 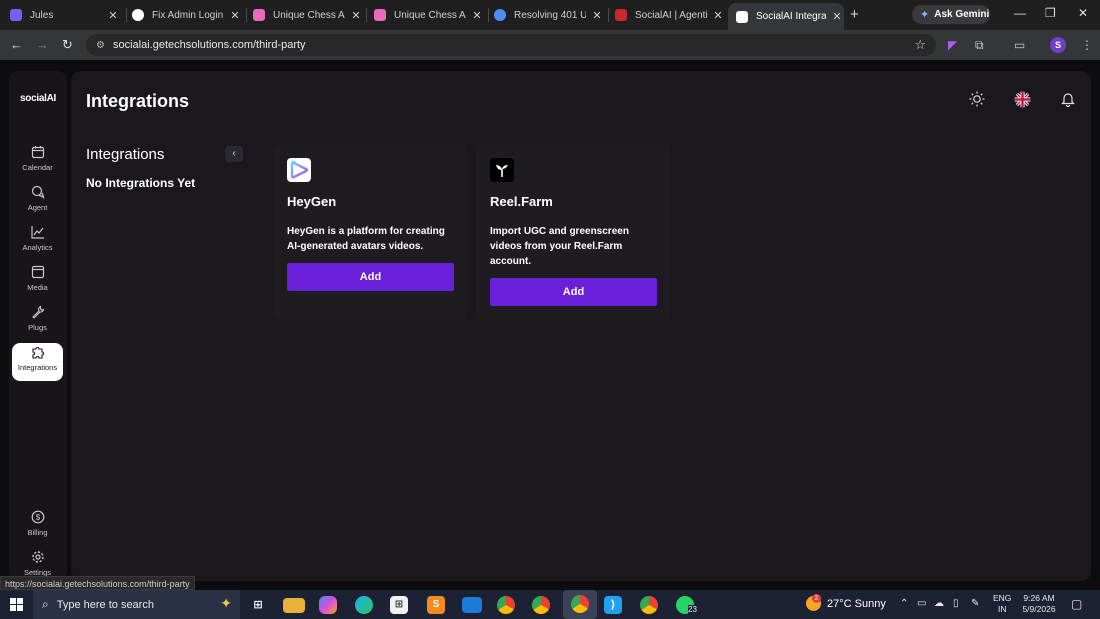 What do you see at coordinates (549, 15) in the screenshot?
I see `tab-resolving-401: Resolving 401 Un ✕` at bounding box center [549, 15].